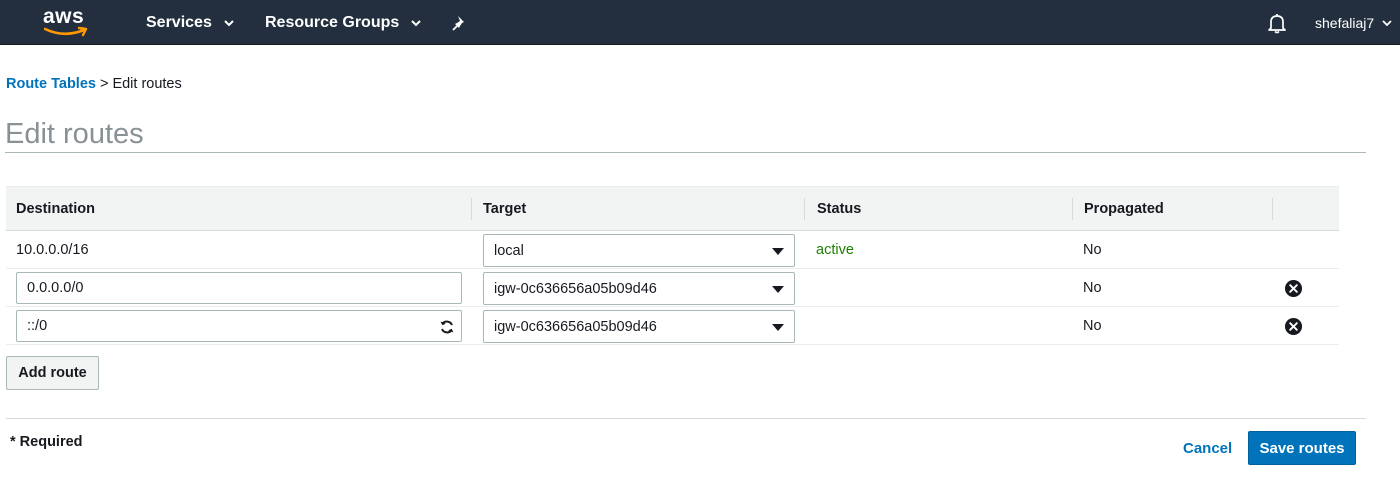 This screenshot has height=495, width=1400. I want to click on table-row: 0.0.0.0/0 igw-0c636656a05b09d46 No, so click(672, 288).